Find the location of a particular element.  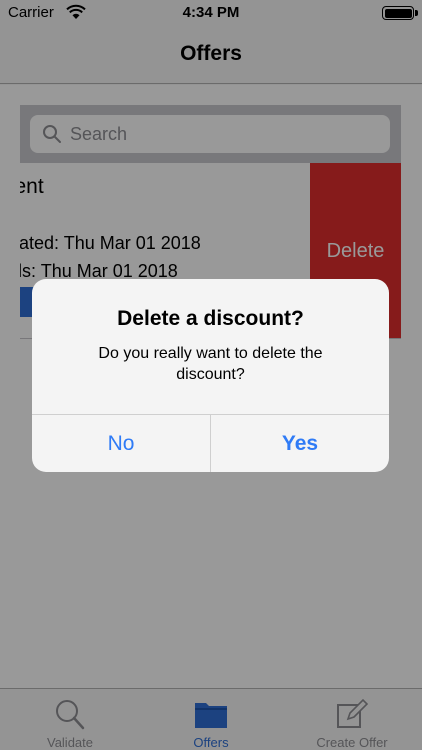

cancel-button: No is located at coordinates (121, 443).